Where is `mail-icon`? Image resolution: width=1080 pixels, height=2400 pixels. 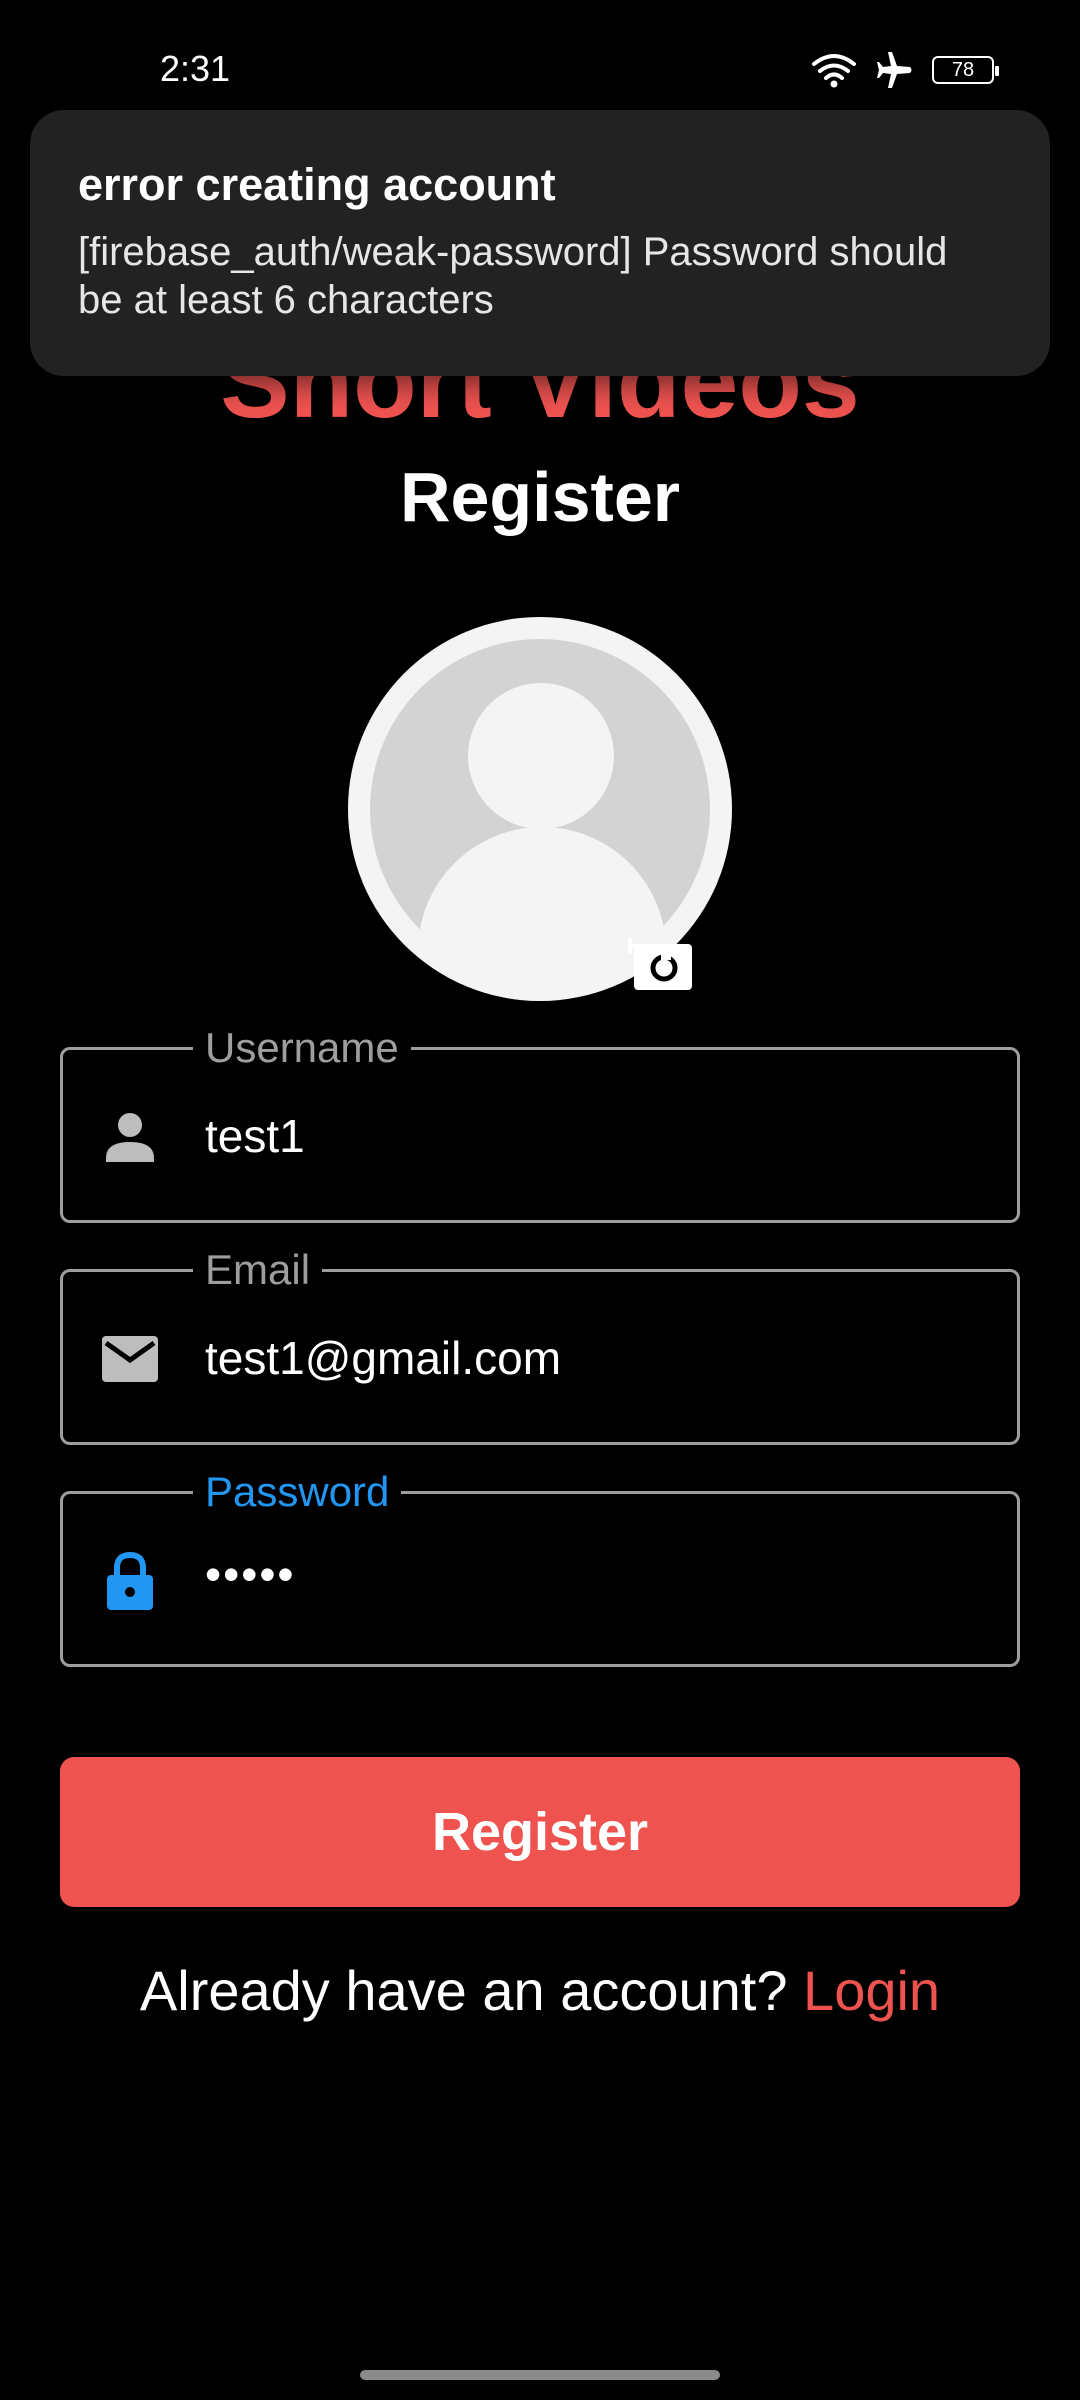 mail-icon is located at coordinates (130, 1359).